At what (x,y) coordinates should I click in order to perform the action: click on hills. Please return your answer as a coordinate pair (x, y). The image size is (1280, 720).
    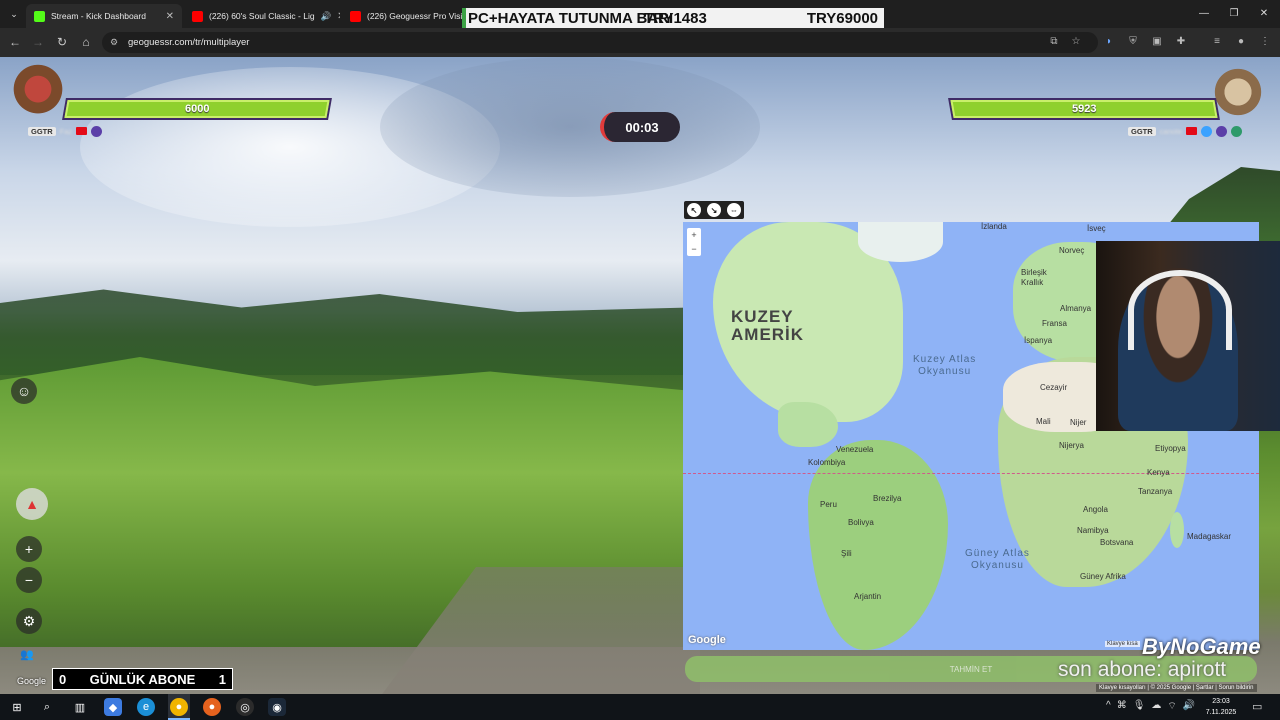
    Looking at the image, I should click on (345, 332).